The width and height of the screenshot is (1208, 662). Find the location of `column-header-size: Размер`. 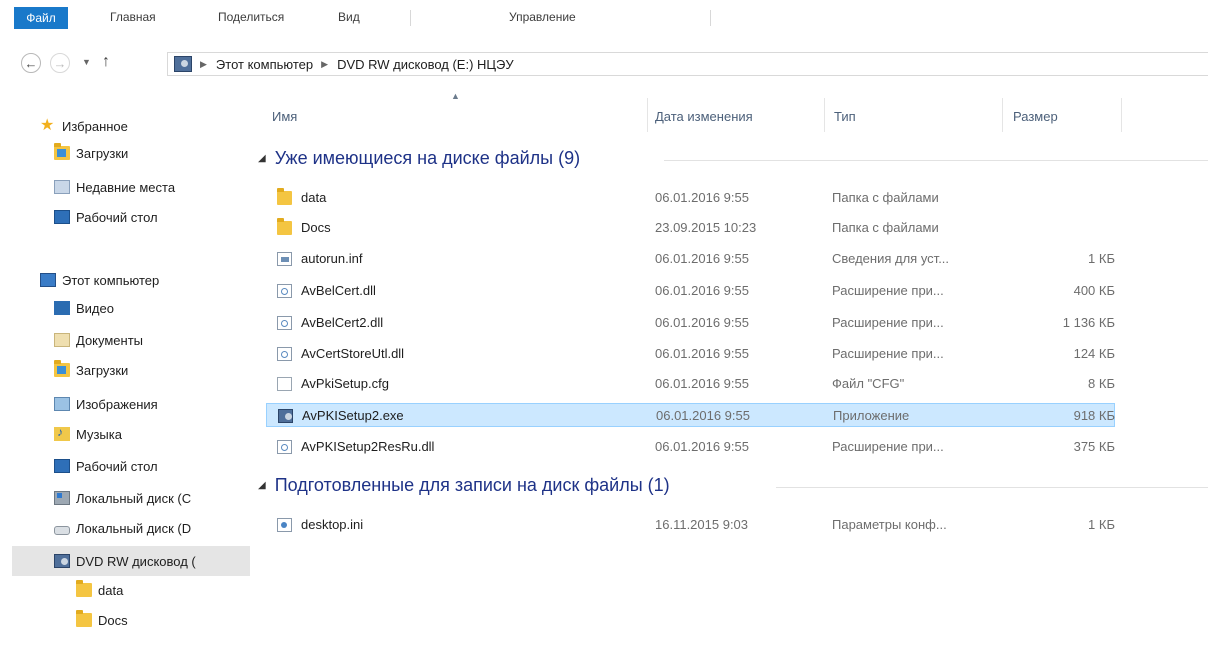

column-header-size: Размер is located at coordinates (1035, 116).